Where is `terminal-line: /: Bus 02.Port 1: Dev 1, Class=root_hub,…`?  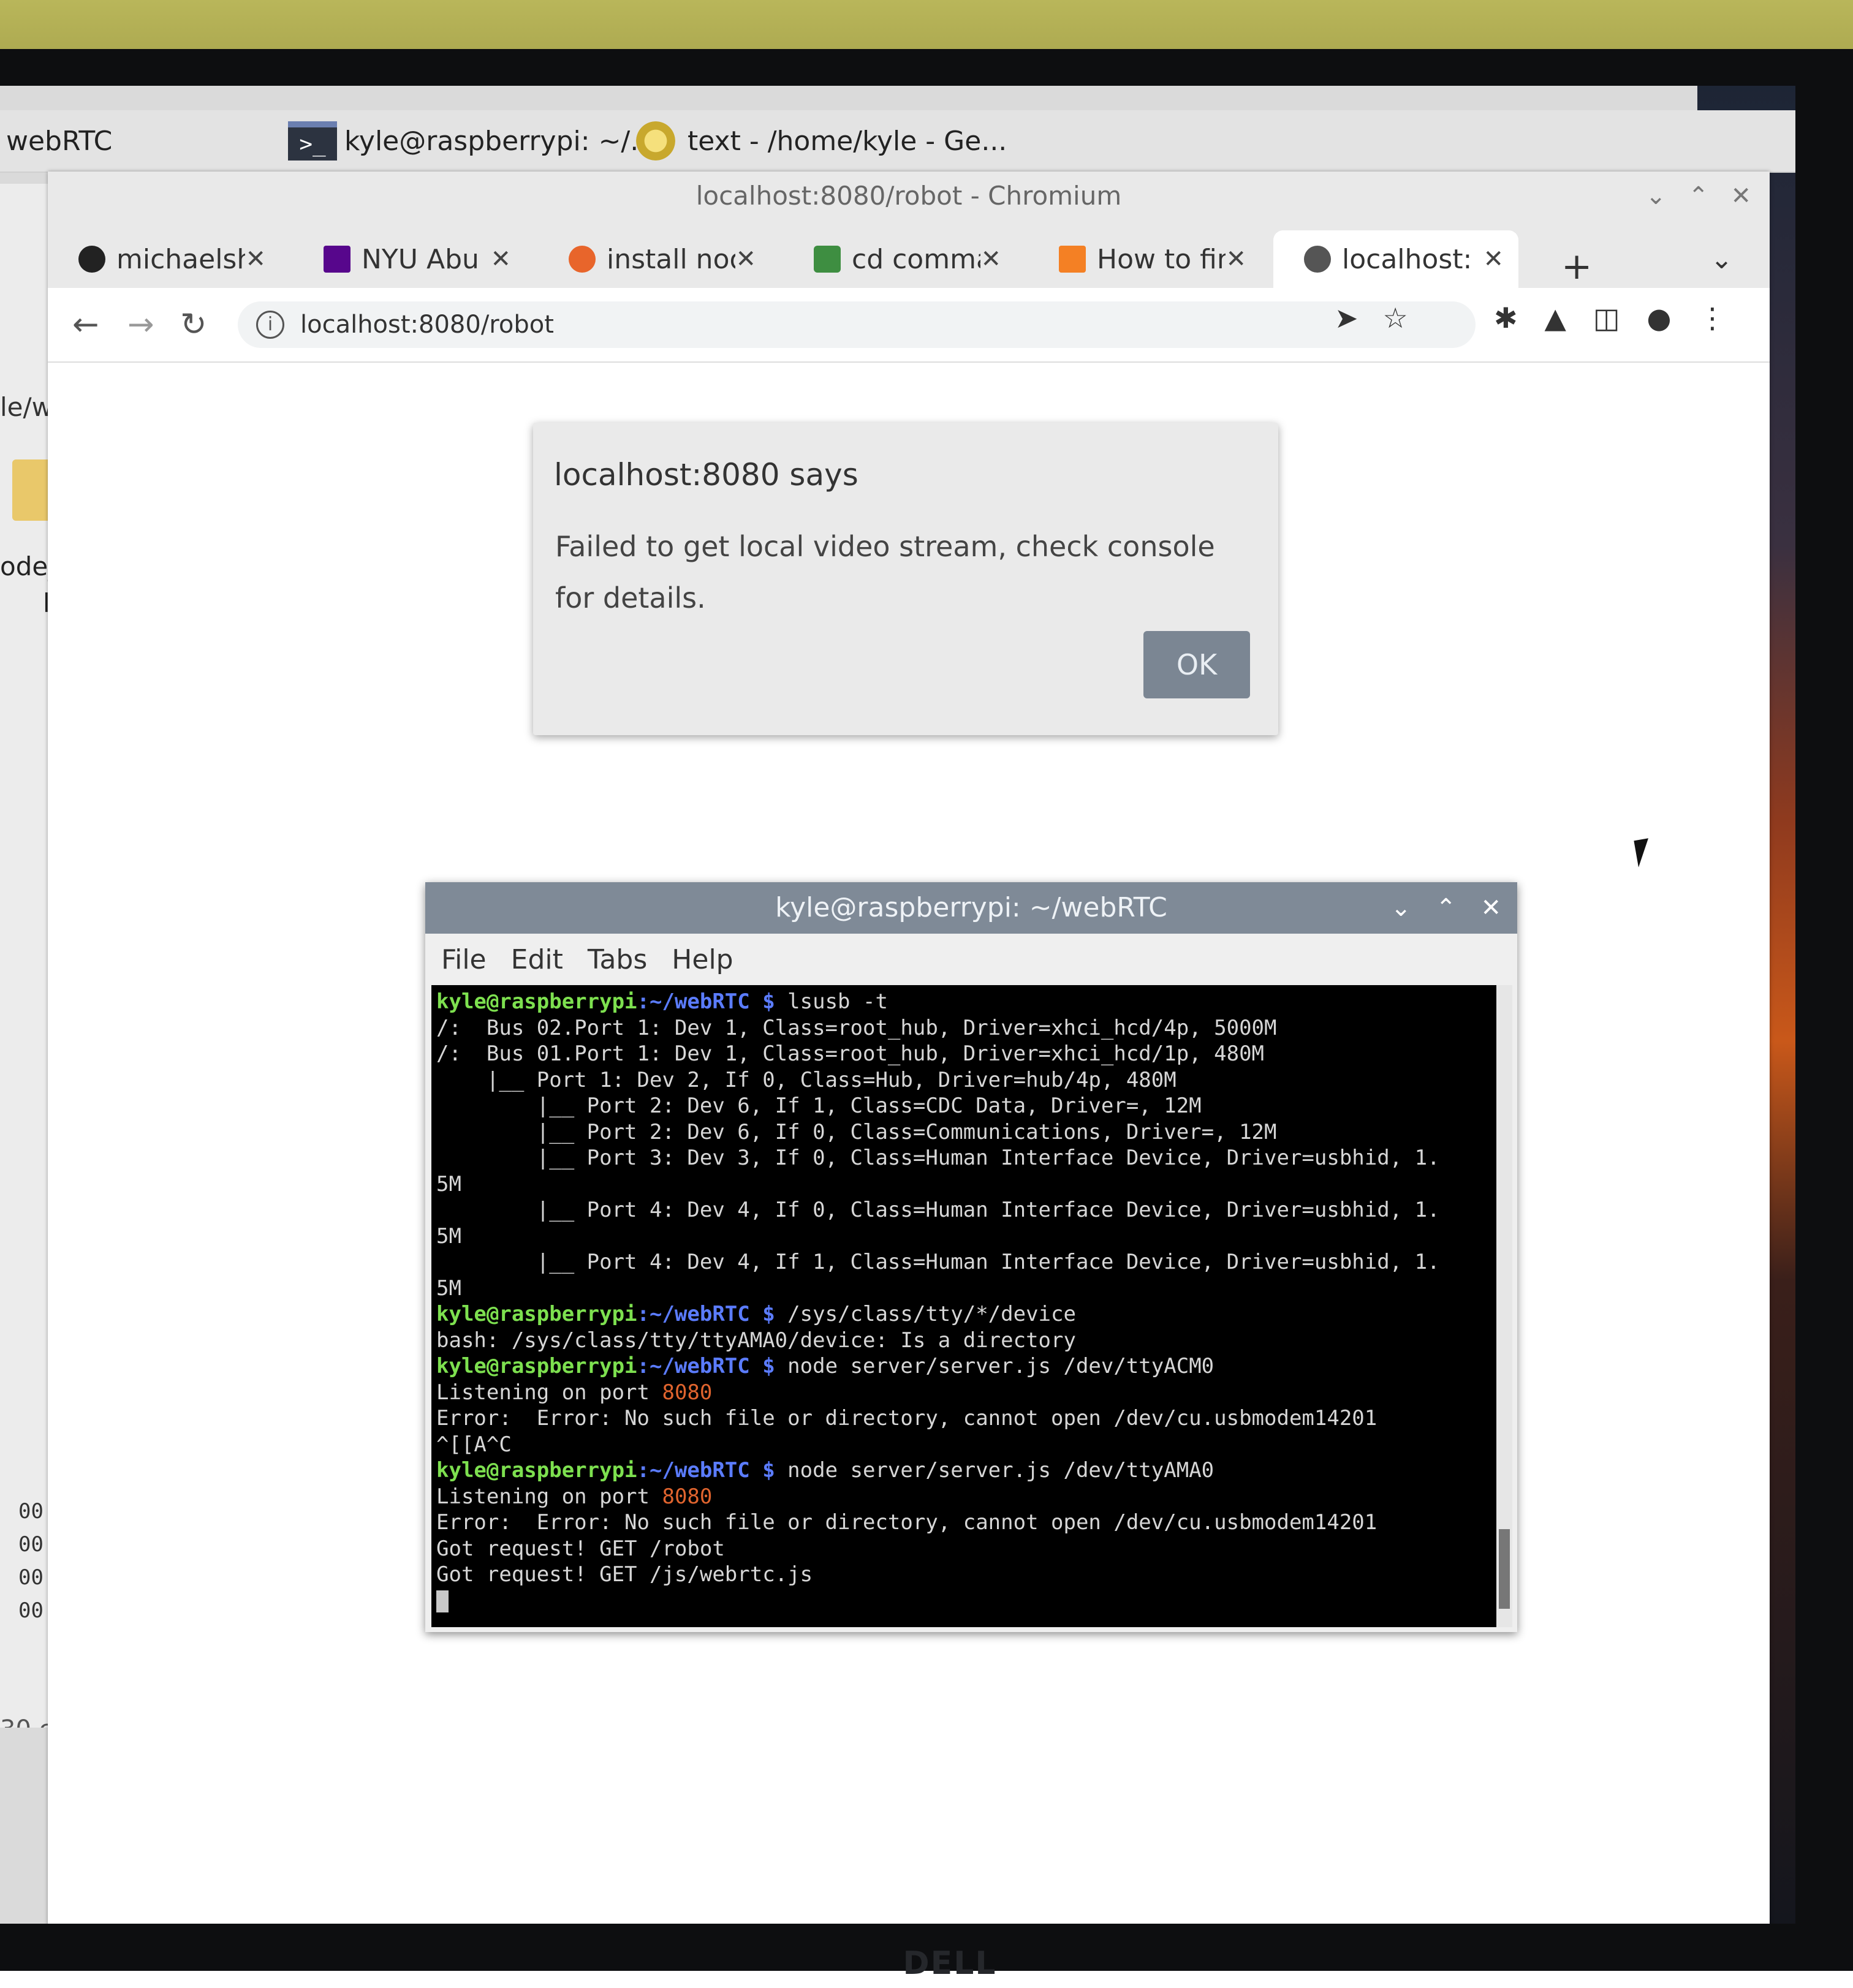 terminal-line: /: Bus 02.Port 1: Dev 1, Class=root_hub,… is located at coordinates (857, 1027).